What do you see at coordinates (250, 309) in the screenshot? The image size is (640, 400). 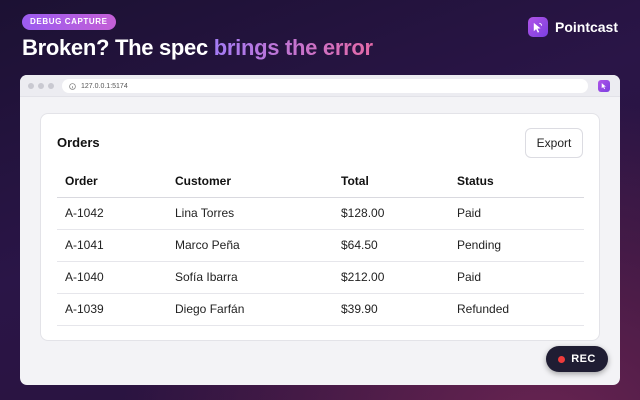 I see `customer-name: Diego Farfán` at bounding box center [250, 309].